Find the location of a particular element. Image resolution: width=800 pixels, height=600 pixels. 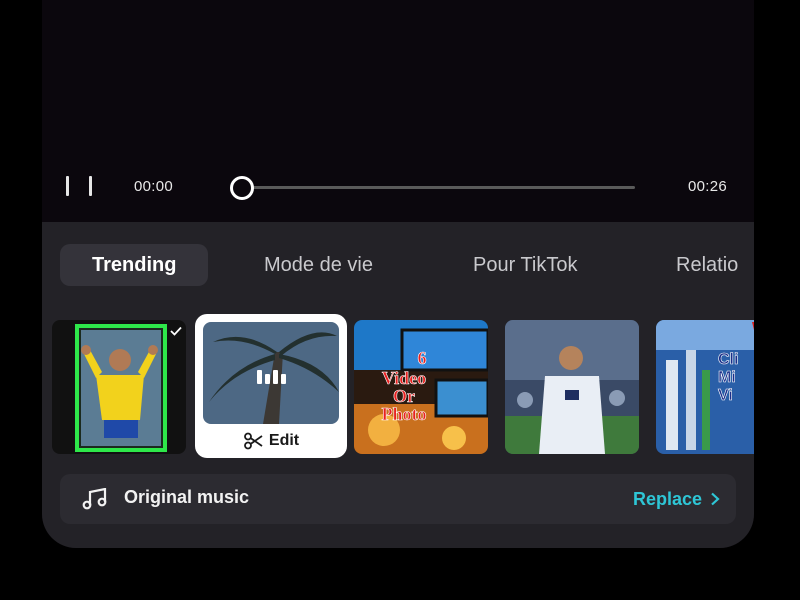

seek-handle is located at coordinates (242, 188).